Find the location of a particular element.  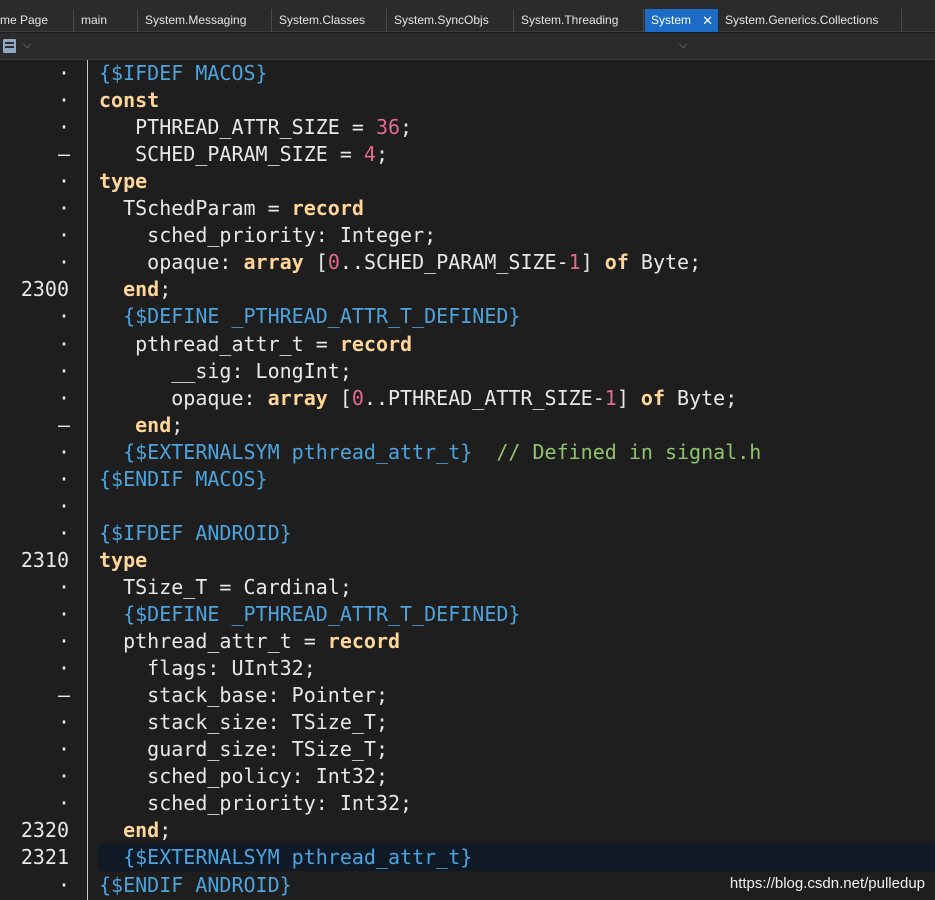

tab-label: System.Generics.Collections is located at coordinates (802, 20).